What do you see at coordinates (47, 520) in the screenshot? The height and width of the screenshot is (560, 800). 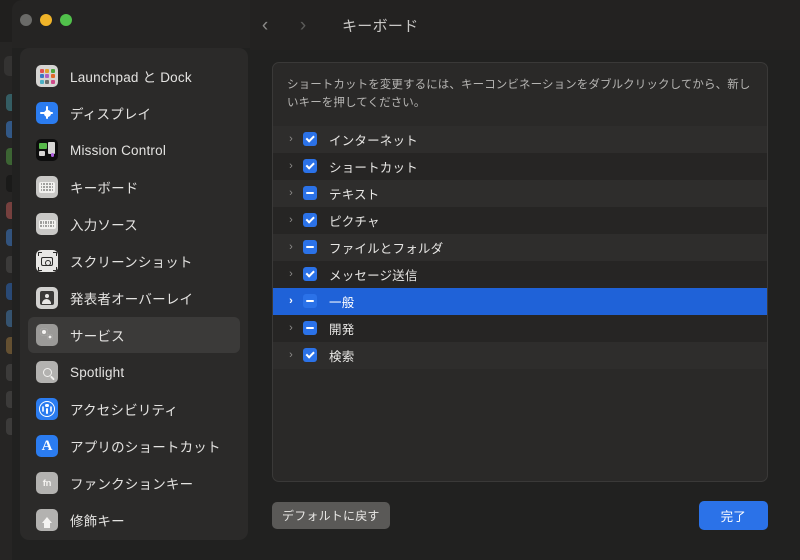 I see `modifier-keys-icon` at bounding box center [47, 520].